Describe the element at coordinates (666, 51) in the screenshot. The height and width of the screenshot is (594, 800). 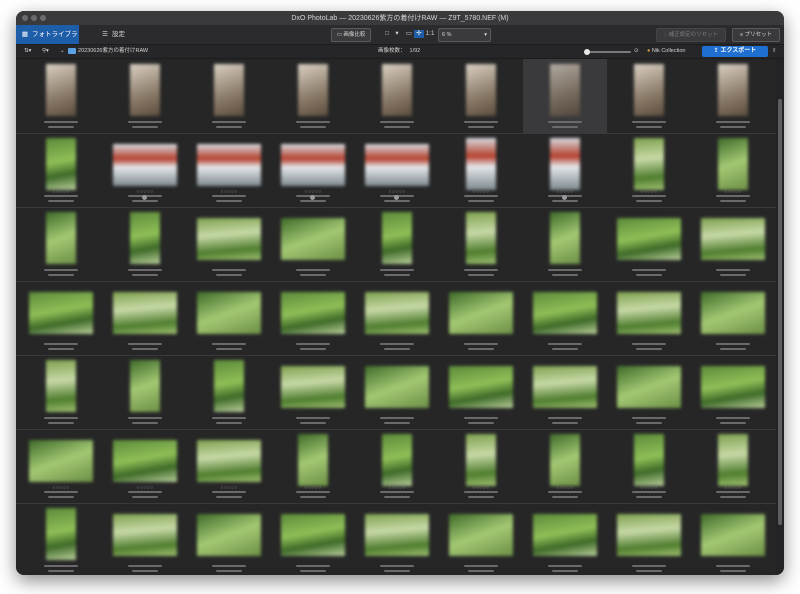
I see `nik-collection-button: ● Nik Collection` at that location.